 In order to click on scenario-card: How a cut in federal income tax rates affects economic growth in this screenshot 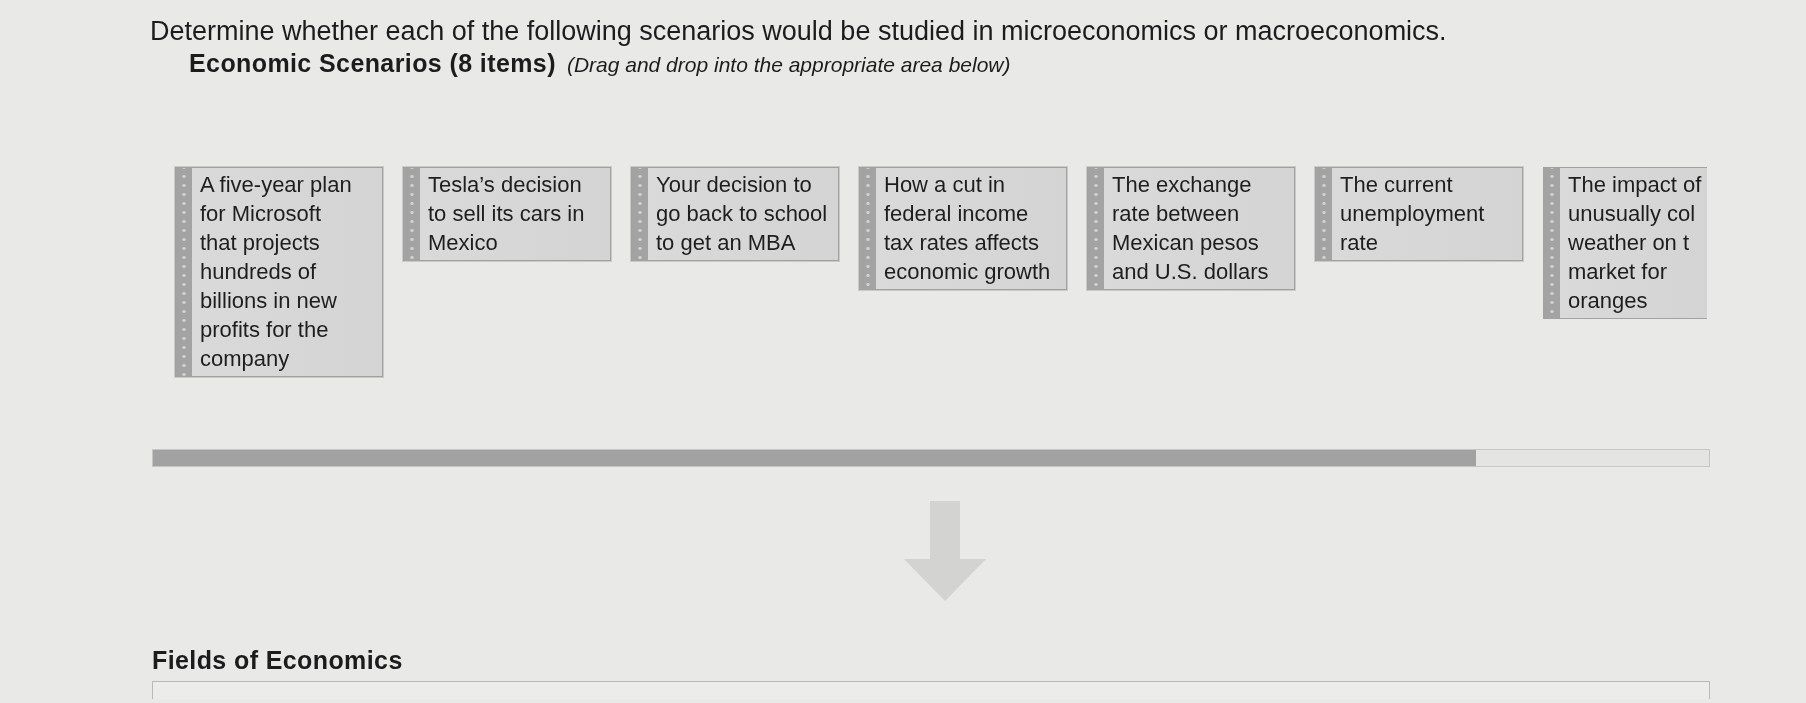, I will do `click(963, 228)`.